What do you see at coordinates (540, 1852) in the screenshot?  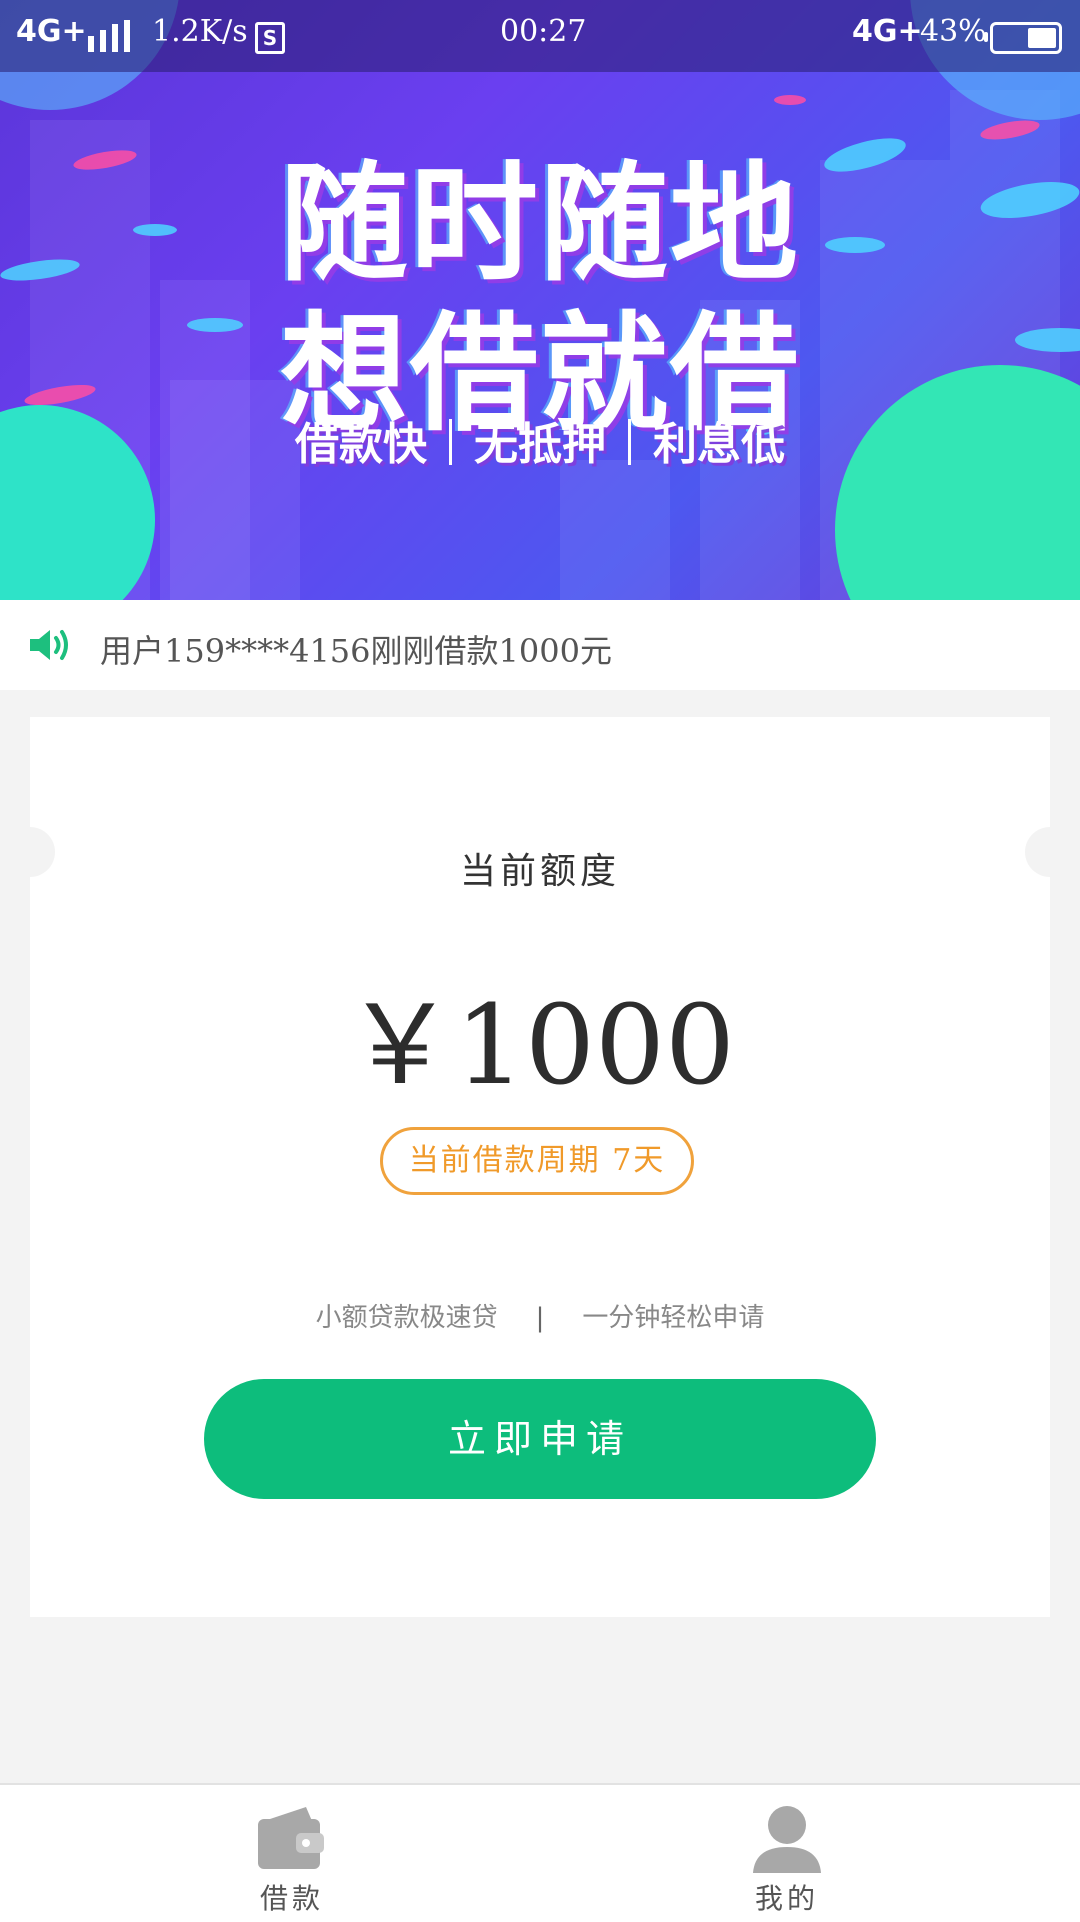 I see `bottom-nav: 借款 我的` at bounding box center [540, 1852].